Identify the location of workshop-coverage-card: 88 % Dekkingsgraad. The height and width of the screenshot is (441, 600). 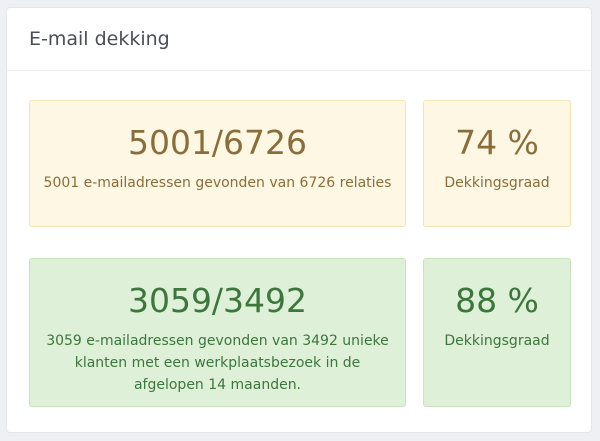
(497, 332).